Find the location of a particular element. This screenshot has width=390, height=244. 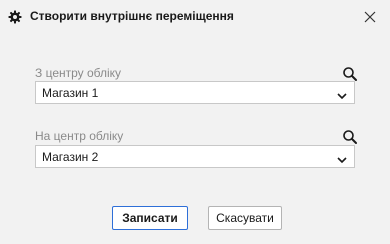

from-center-value: Магазин 1 is located at coordinates (70, 93).